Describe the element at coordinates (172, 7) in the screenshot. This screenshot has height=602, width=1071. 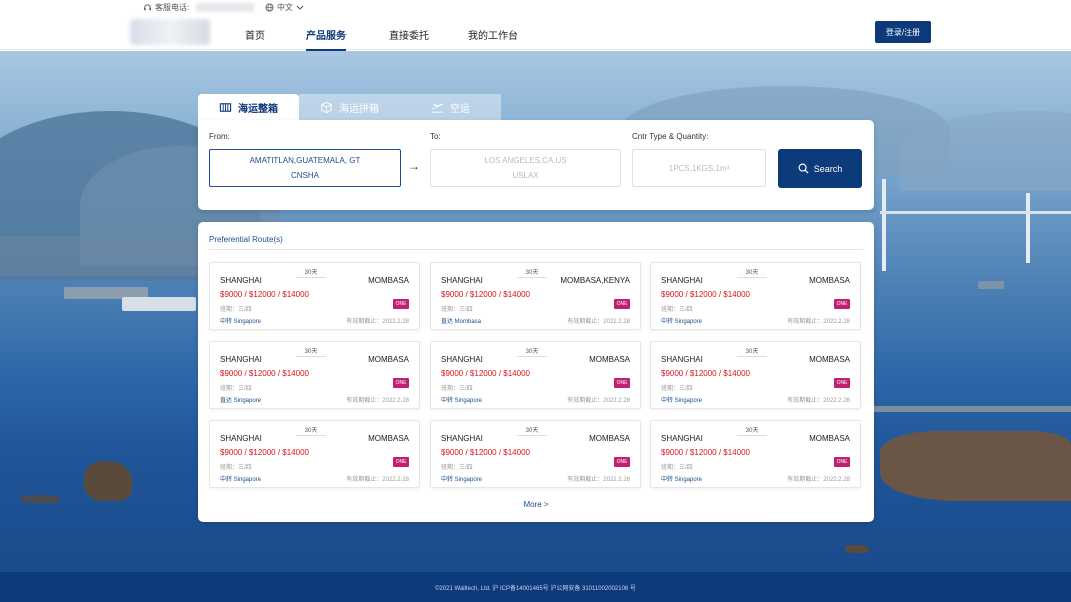
I see `phone-label: 客服电话:` at that location.